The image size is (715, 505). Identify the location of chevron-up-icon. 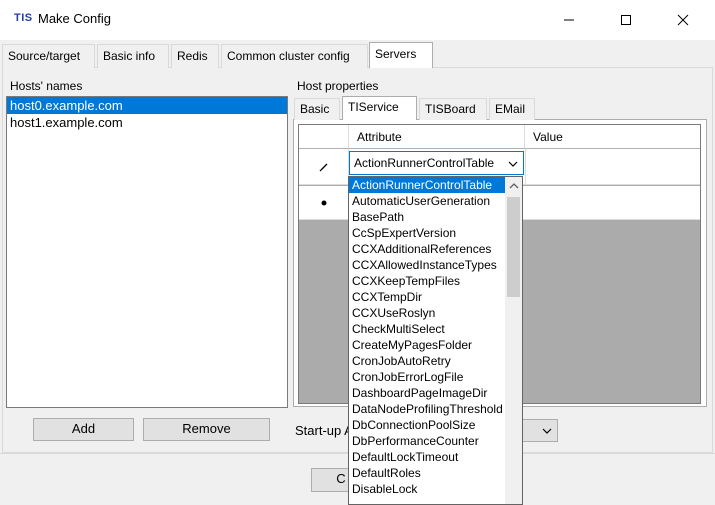
(513, 185).